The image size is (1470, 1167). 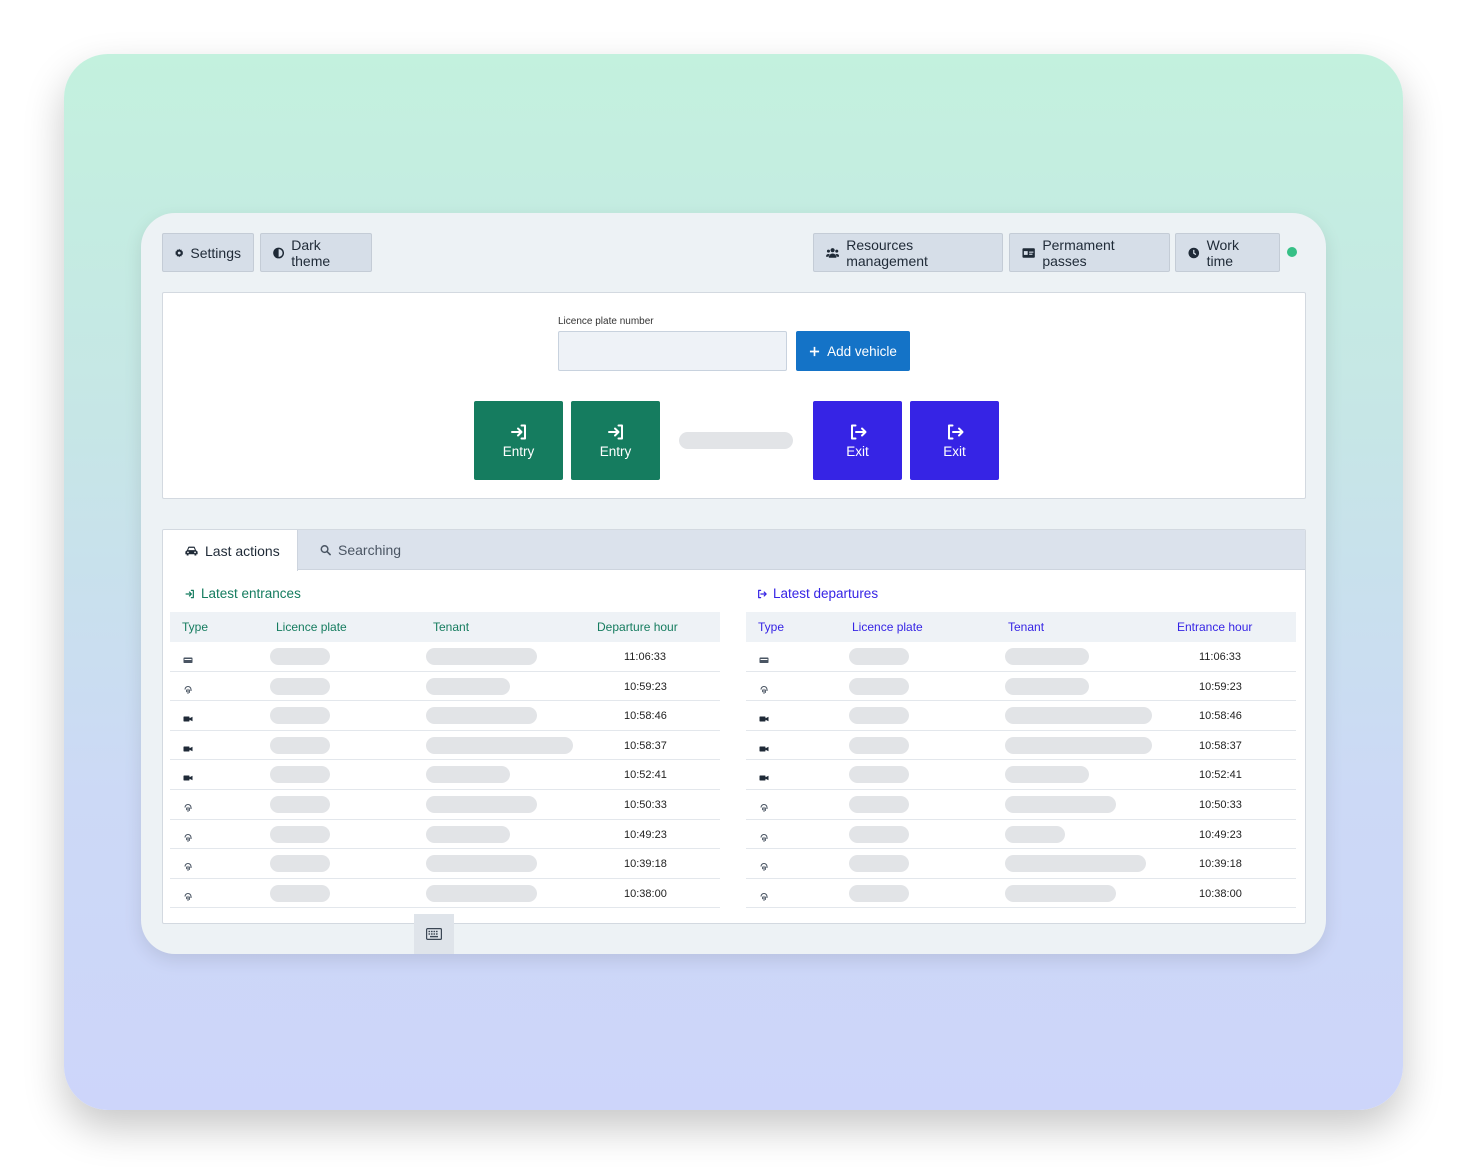 I want to click on add-vehicle-label: Add vehicle, so click(x=862, y=351).